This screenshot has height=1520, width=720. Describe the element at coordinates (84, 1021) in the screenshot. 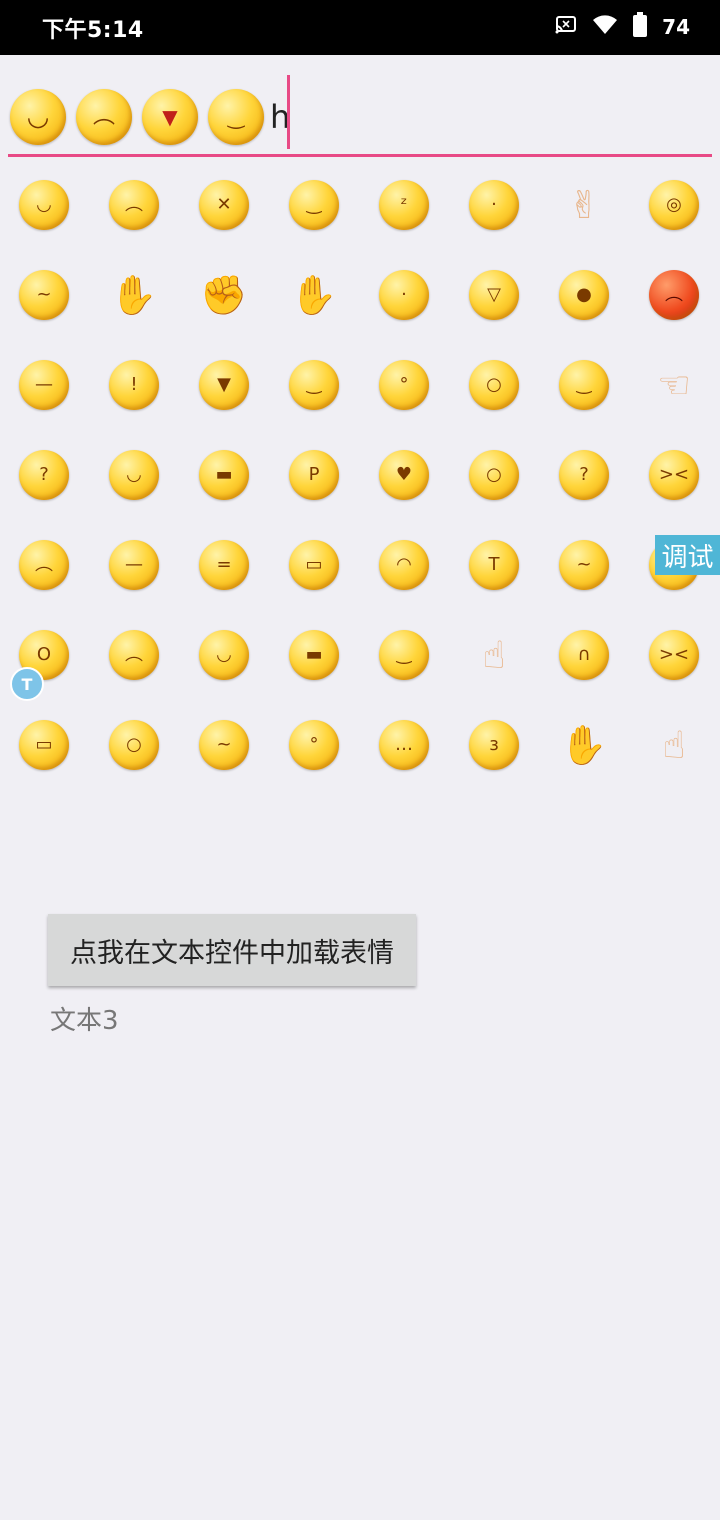

I see `text-label-3: 文本3` at that location.